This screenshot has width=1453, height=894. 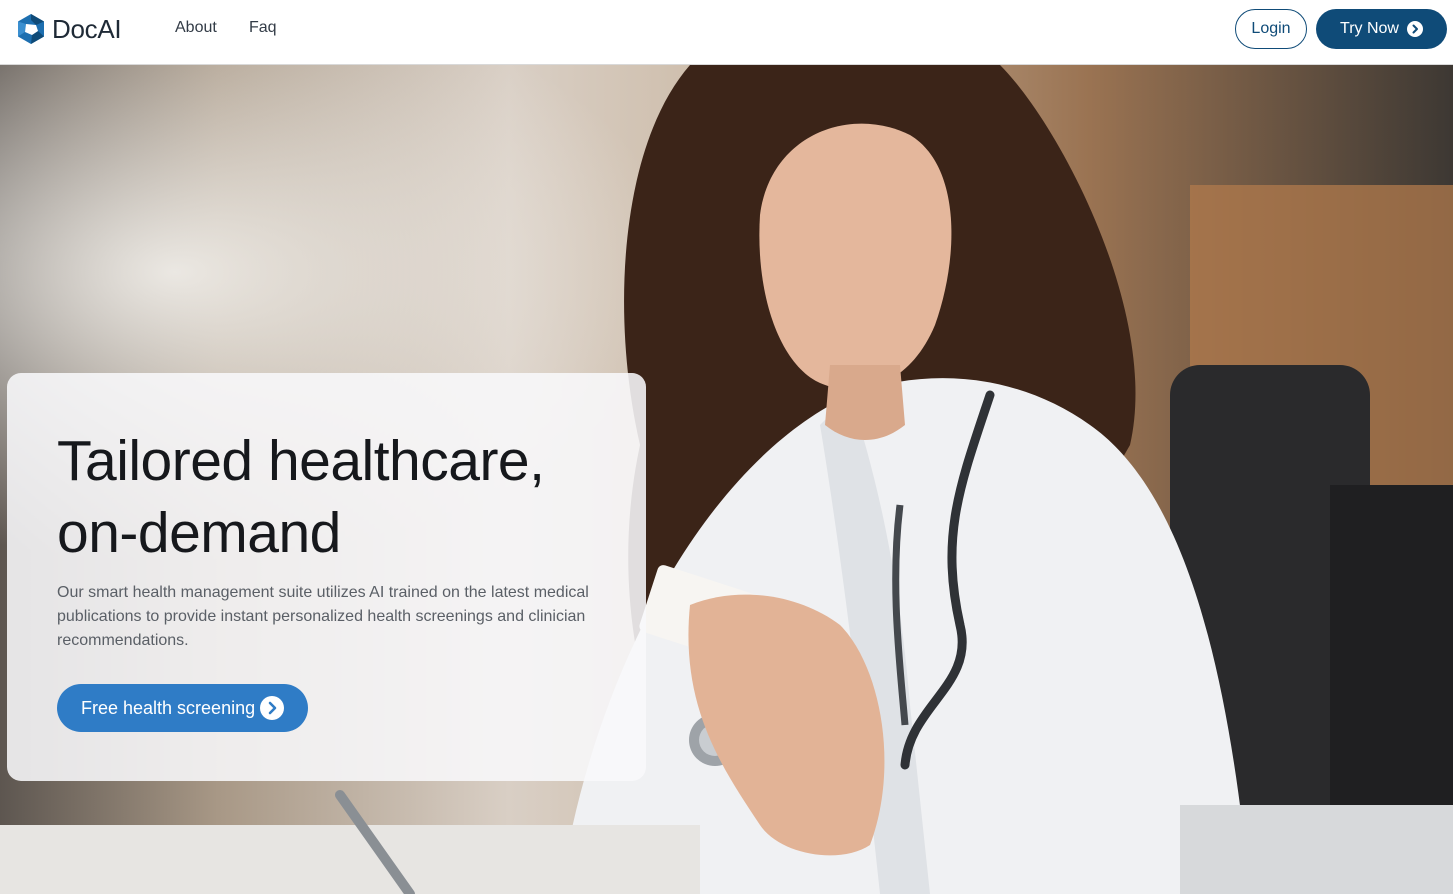 I want to click on hero-headline: Tailored healthcare, on-demand, so click(x=301, y=497).